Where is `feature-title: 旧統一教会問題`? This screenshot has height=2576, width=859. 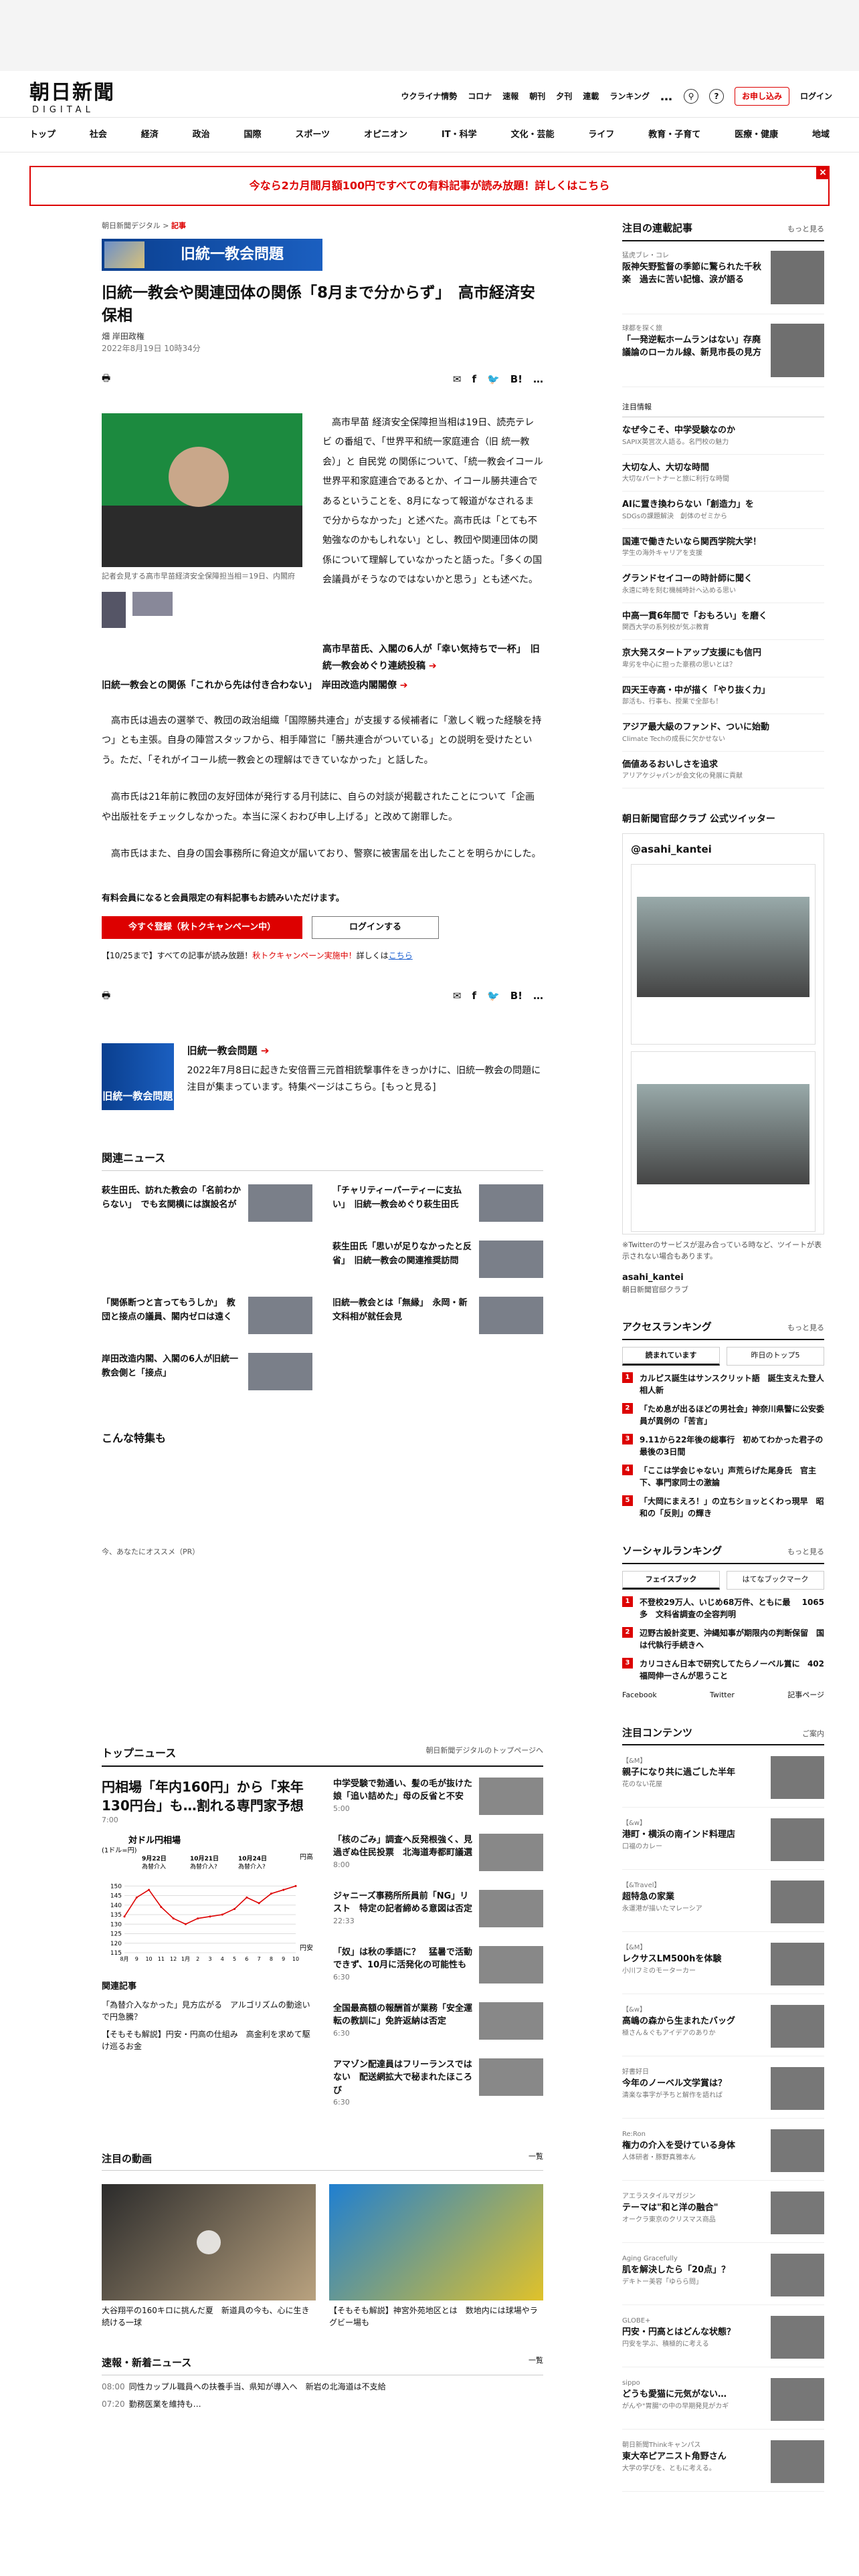
feature-title: 旧統一教会問題 is located at coordinates (365, 1051).